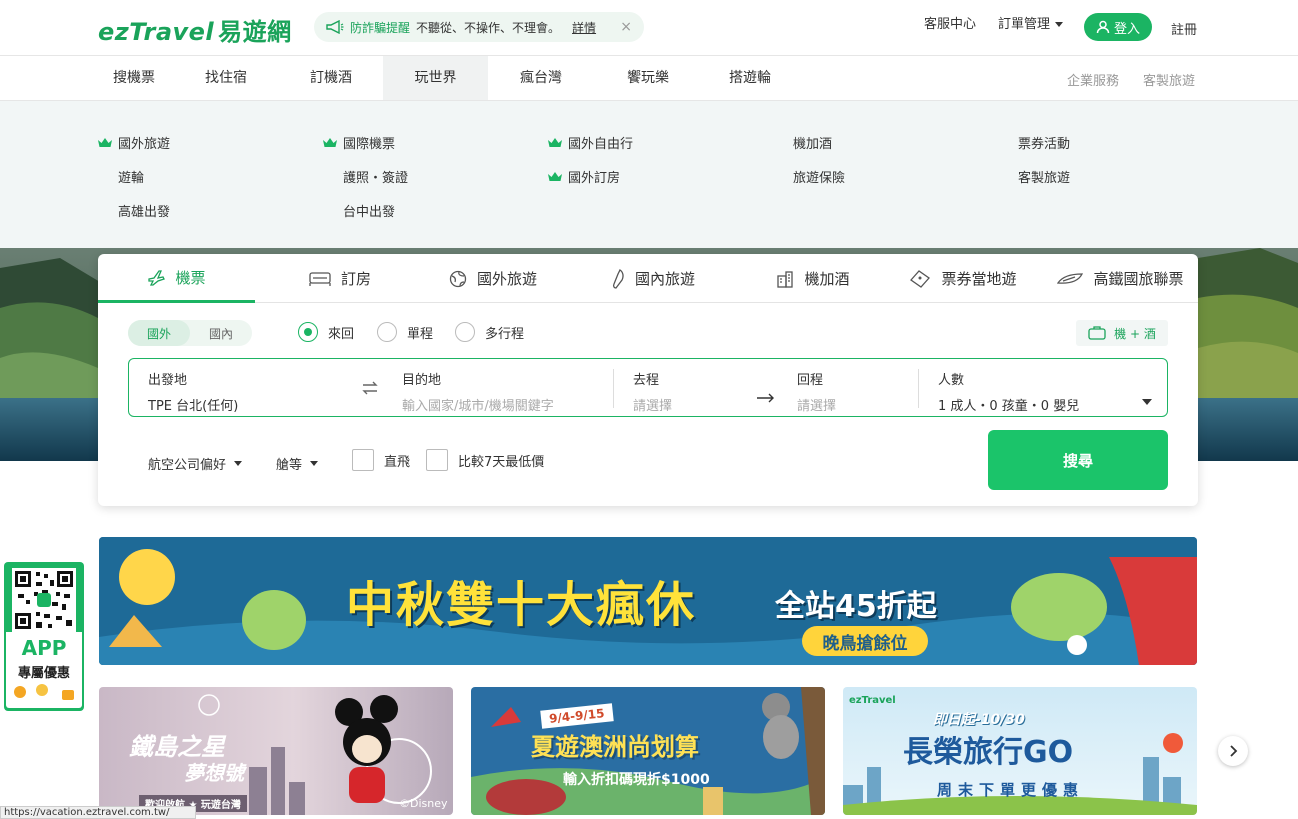  Describe the element at coordinates (1118, 27) in the screenshot. I see `login-button: 登入` at that location.